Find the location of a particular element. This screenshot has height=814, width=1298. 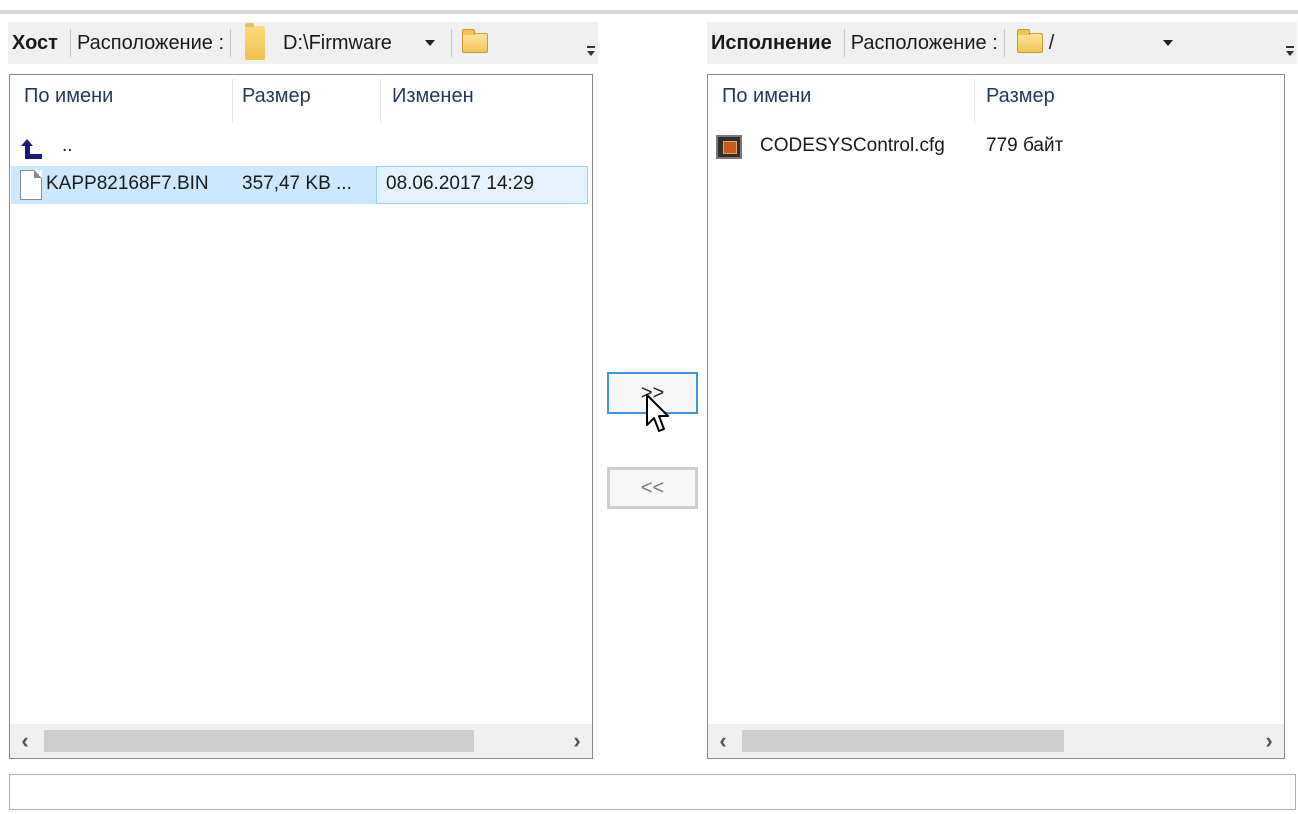

host-toolbar-overflow-icon is located at coordinates (591, 52).